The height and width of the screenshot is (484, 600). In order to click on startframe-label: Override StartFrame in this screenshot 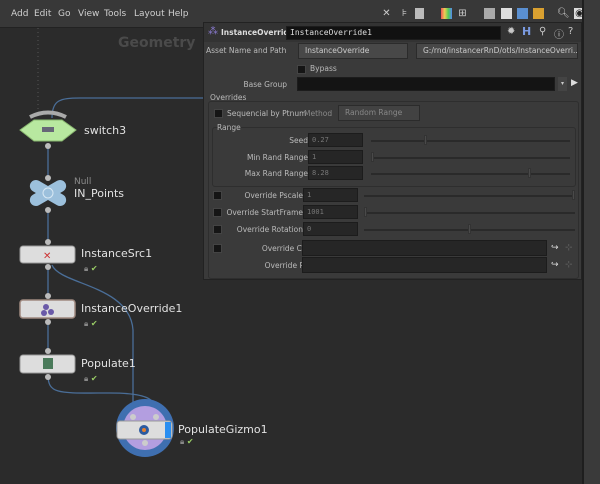, I will do `click(264, 212)`.